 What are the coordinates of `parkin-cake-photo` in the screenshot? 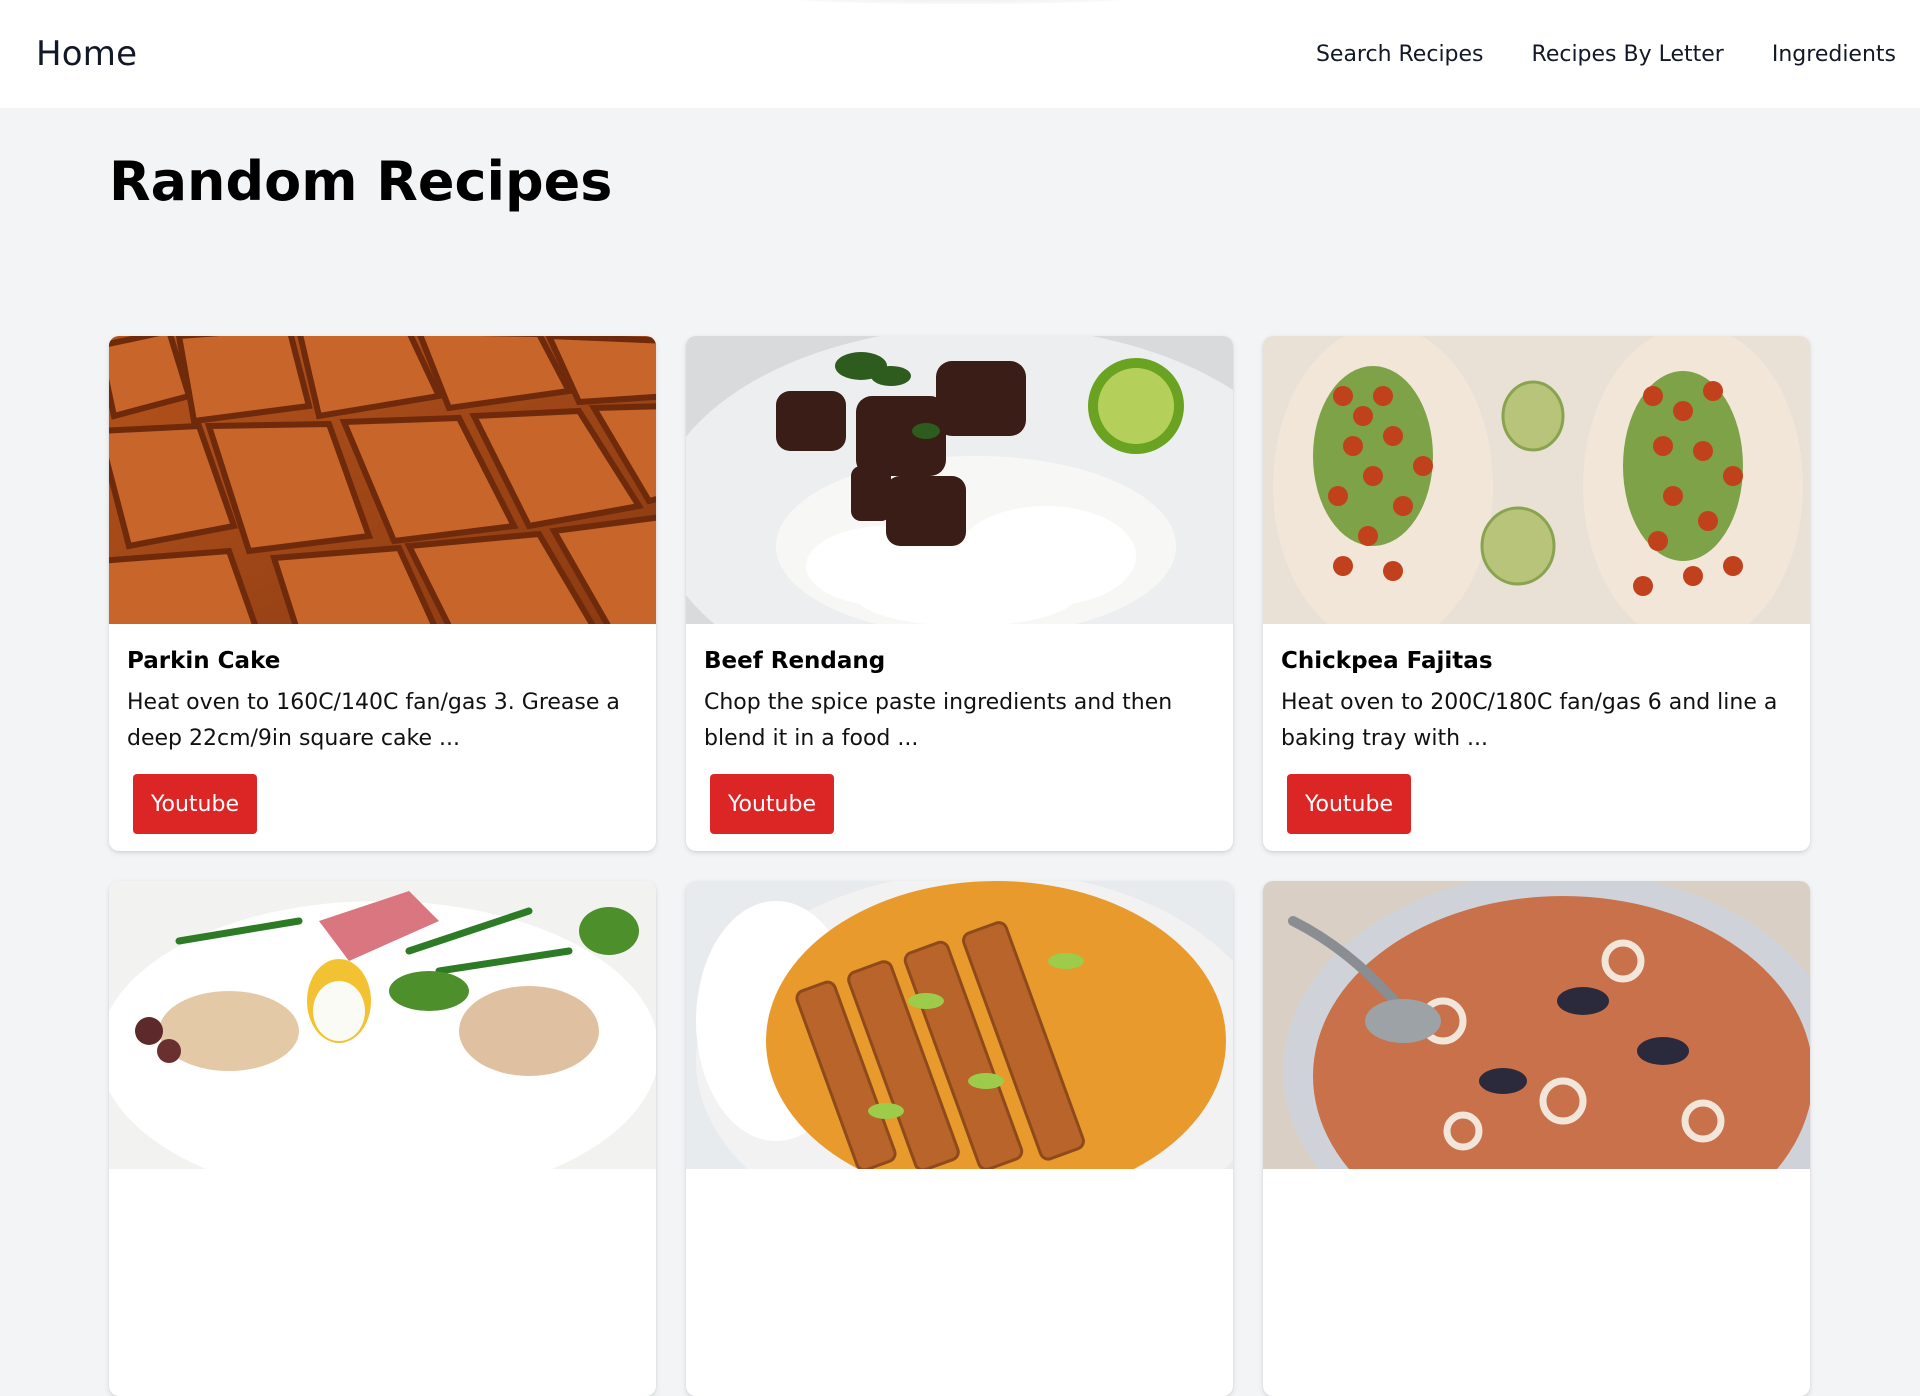 It's located at (382, 480).